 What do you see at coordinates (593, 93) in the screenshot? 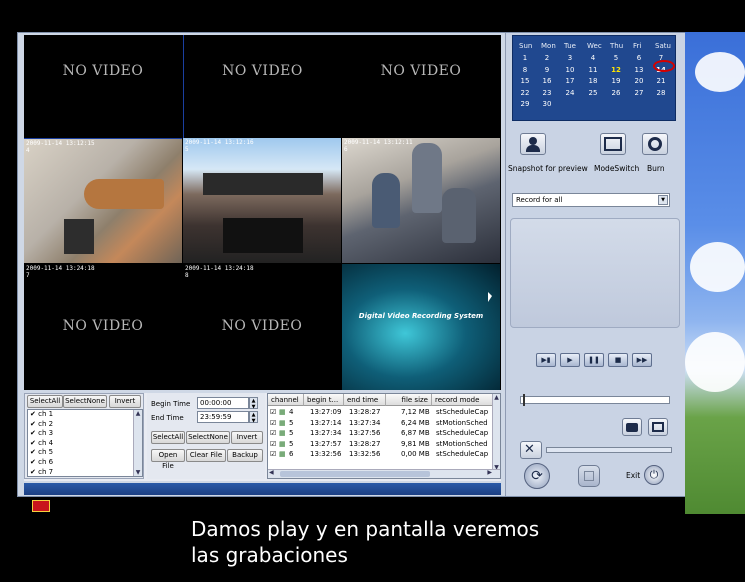
I see `calendar-day: 25` at bounding box center [593, 93].